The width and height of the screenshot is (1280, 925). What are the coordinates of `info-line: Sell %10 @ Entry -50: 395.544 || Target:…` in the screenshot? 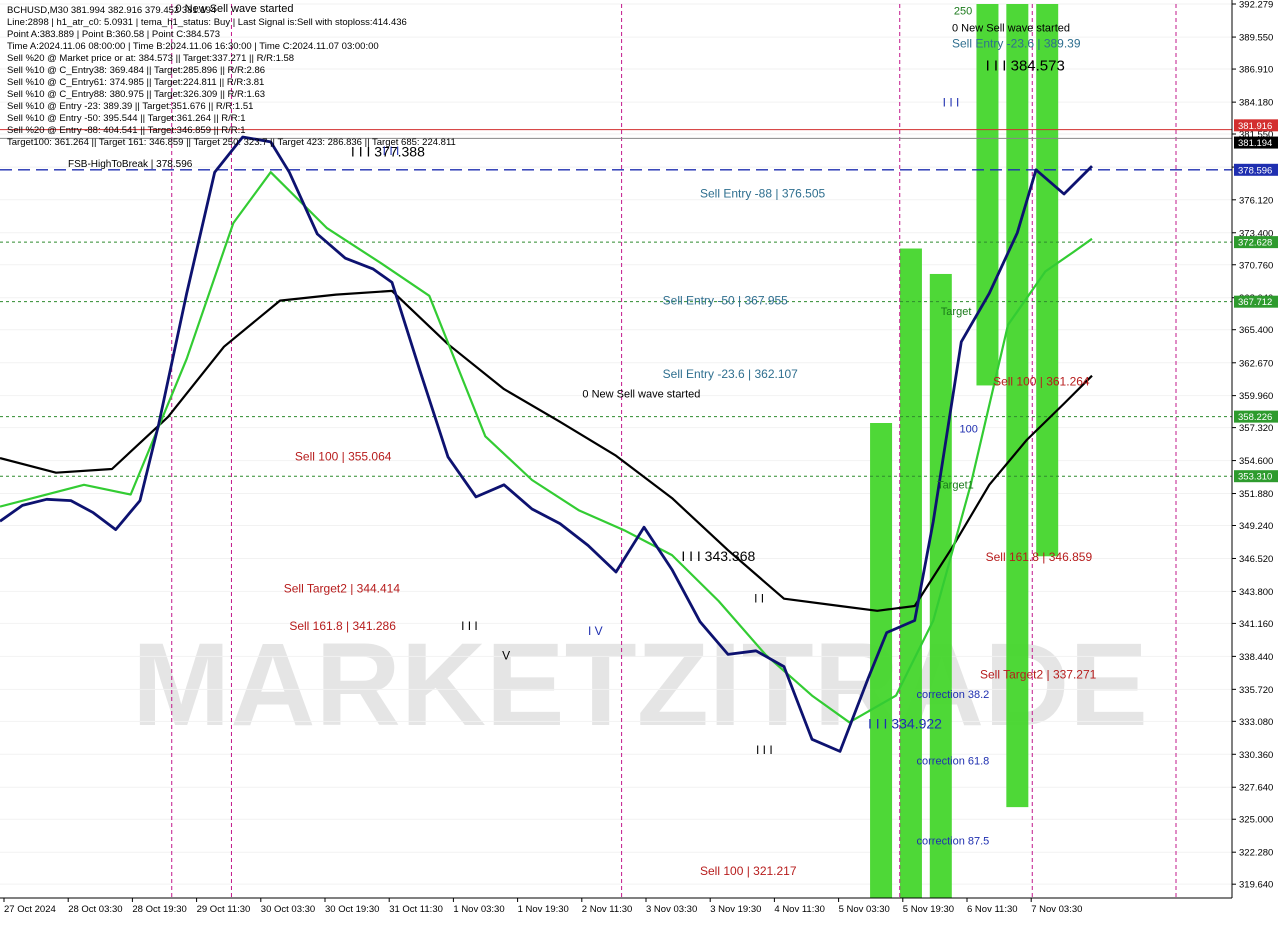 It's located at (126, 118).